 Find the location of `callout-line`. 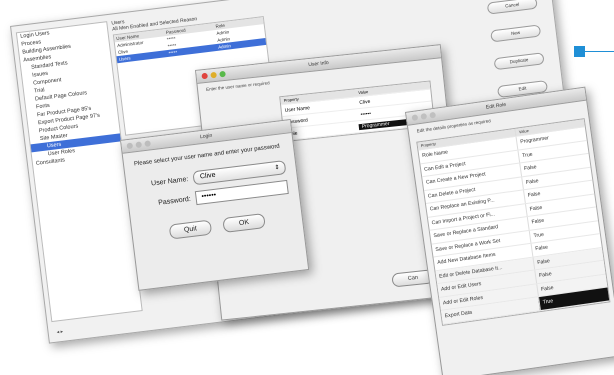

callout-line is located at coordinates (599, 51).